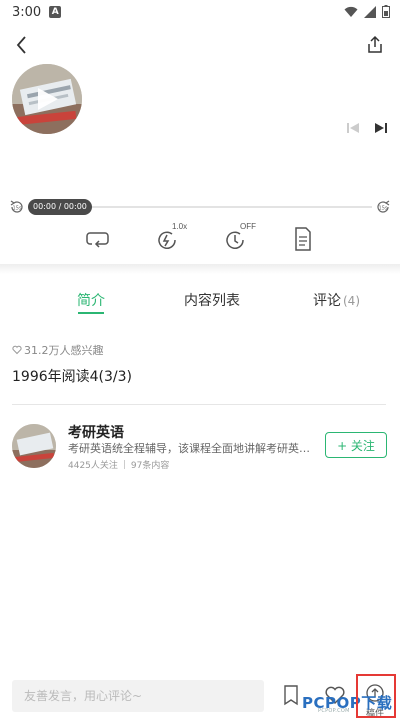 This screenshot has width=400, height=720. Describe the element at coordinates (170, 238) in the screenshot. I see `playback-speed-button: 1.0x` at that location.